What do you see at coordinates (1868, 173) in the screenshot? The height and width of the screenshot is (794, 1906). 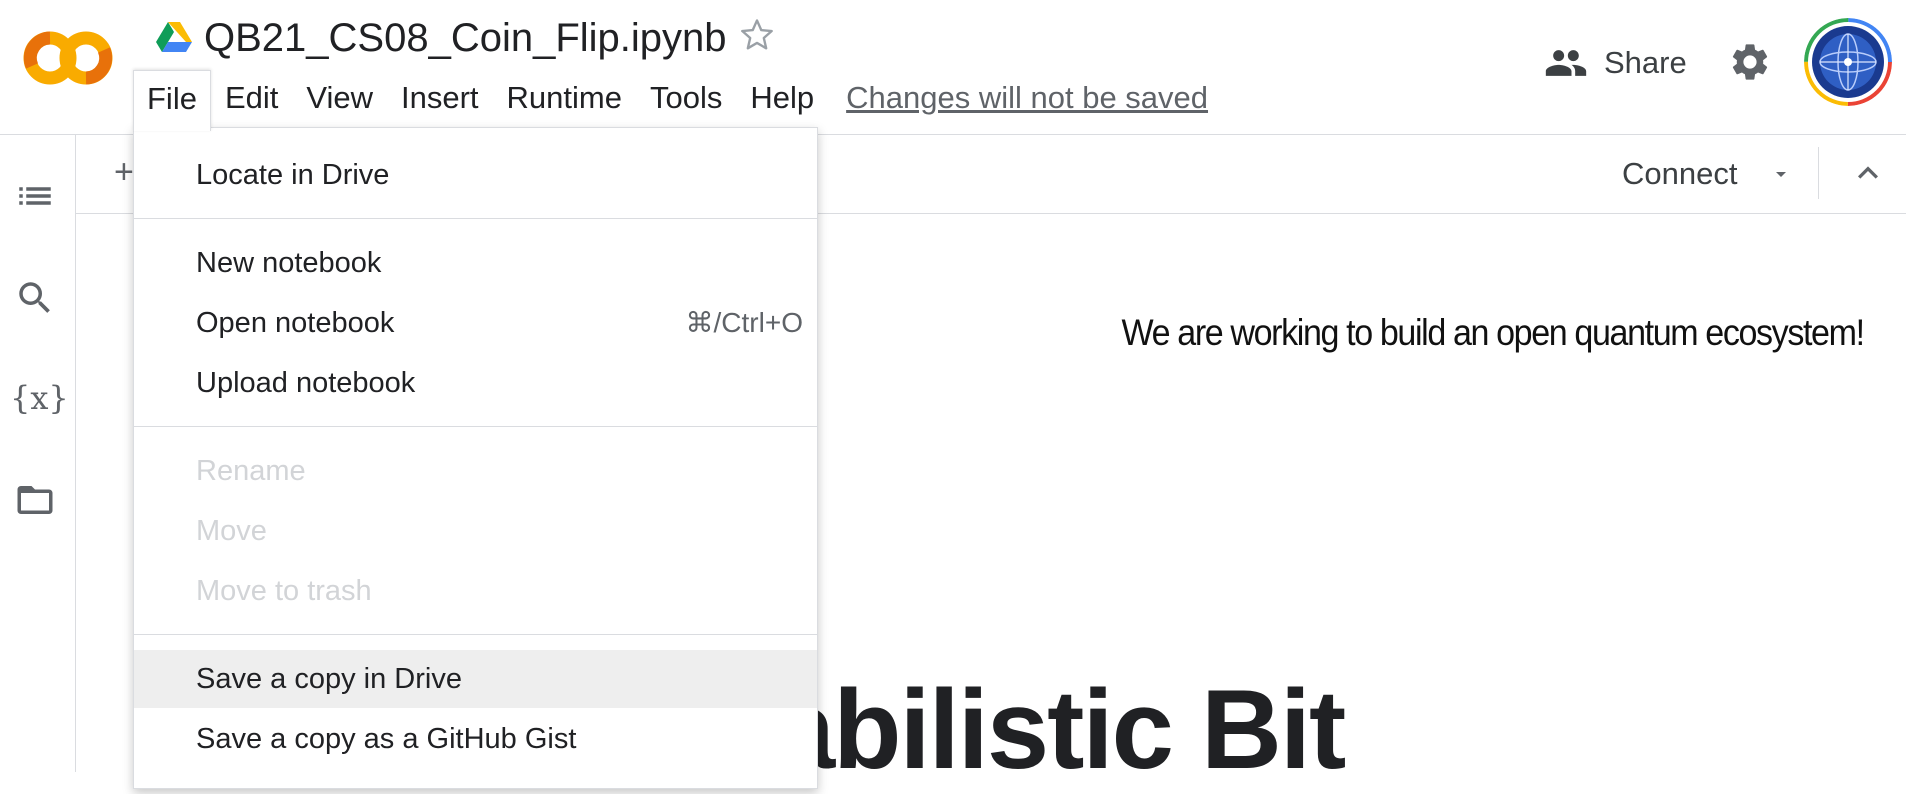 I see `chevron-up-icon` at bounding box center [1868, 173].